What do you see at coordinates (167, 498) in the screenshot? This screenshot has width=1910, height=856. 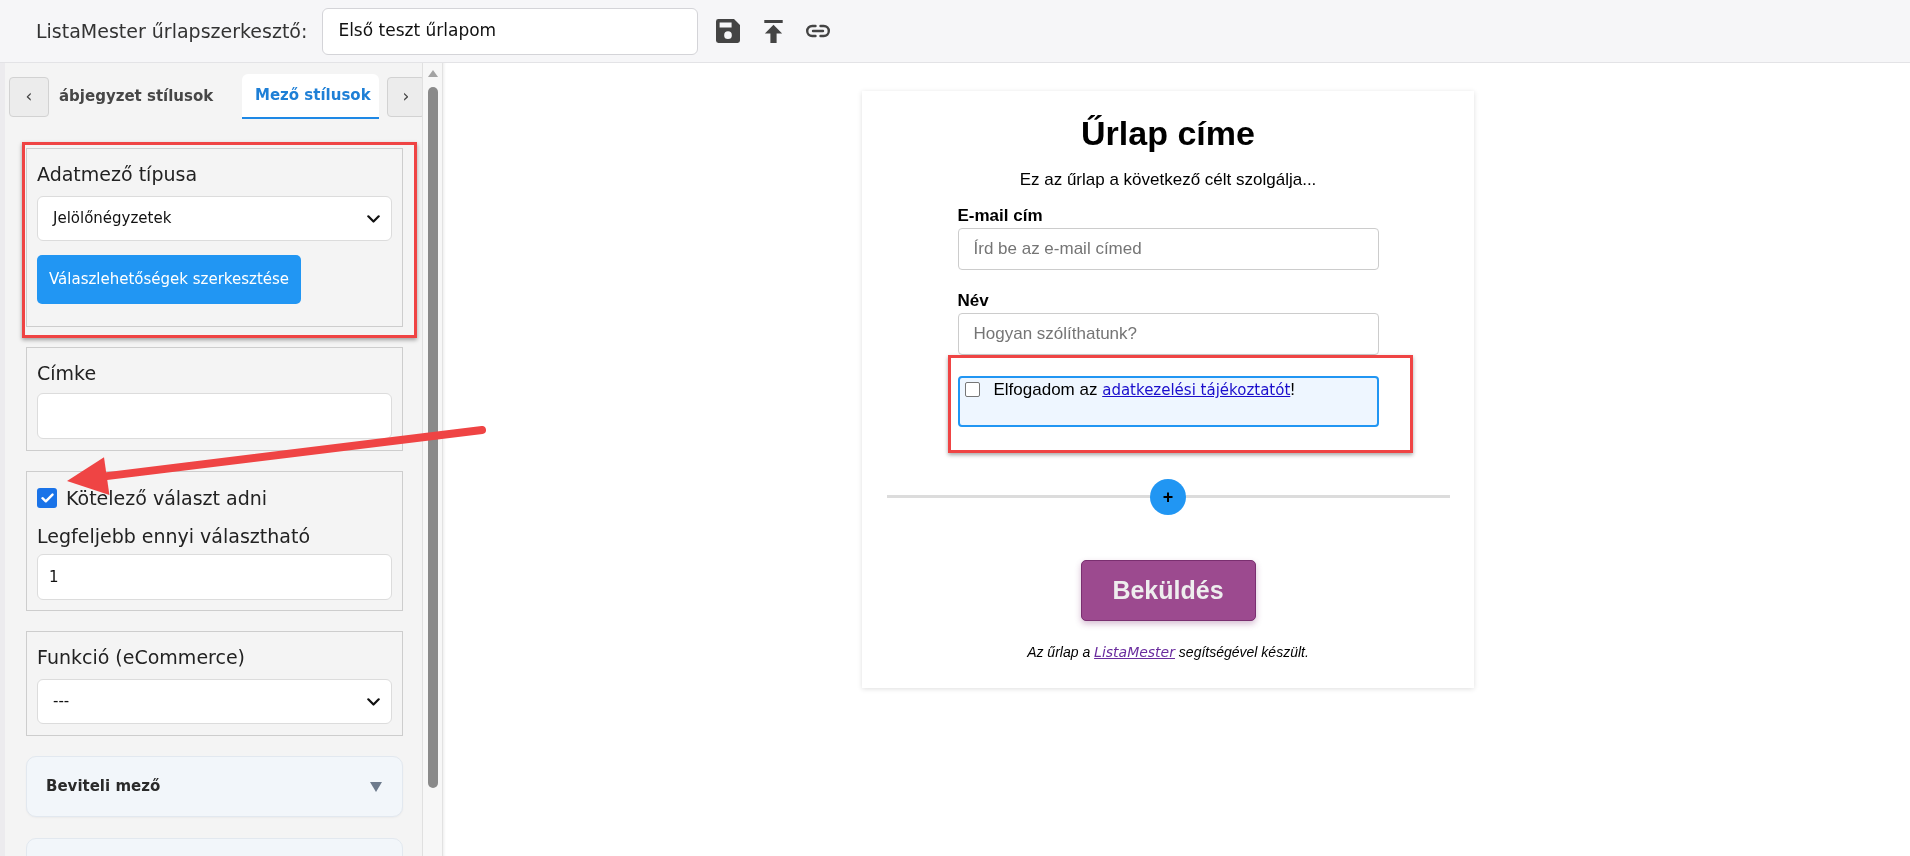 I see `checkbox-label: Kötelező választ adni` at bounding box center [167, 498].